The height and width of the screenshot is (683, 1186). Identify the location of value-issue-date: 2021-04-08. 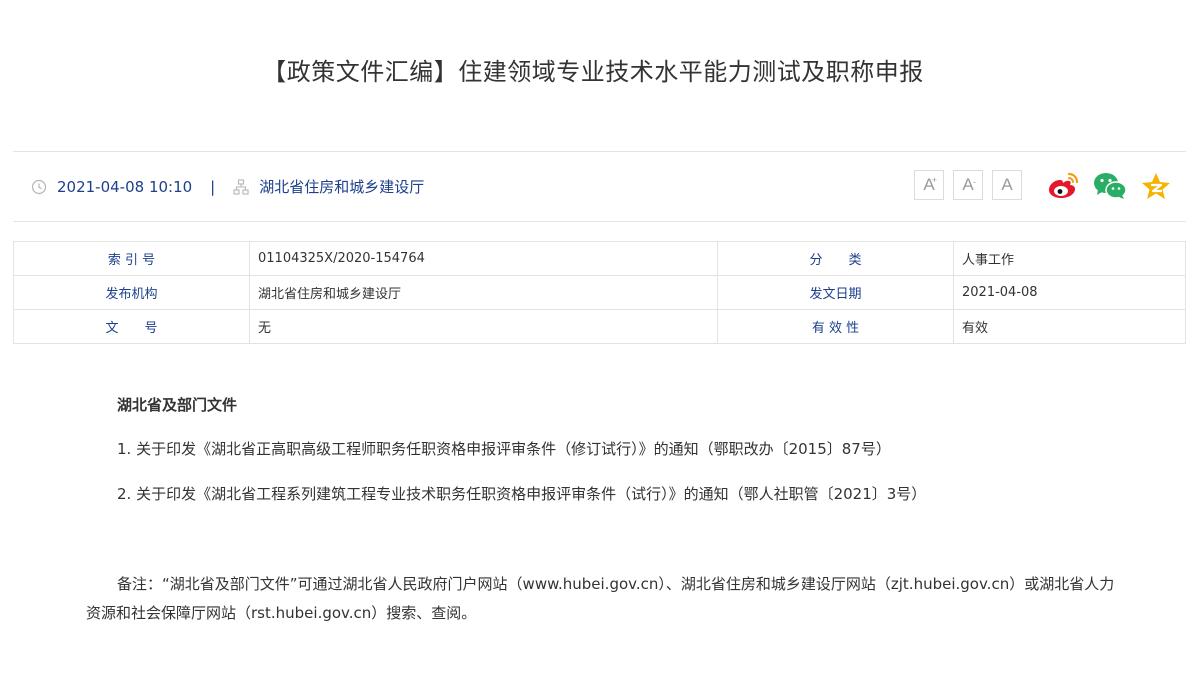
(1069, 292).